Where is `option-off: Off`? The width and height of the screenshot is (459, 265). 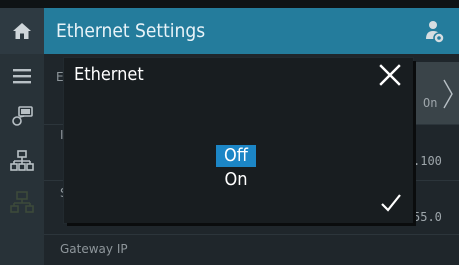
option-off: Off is located at coordinates (236, 156).